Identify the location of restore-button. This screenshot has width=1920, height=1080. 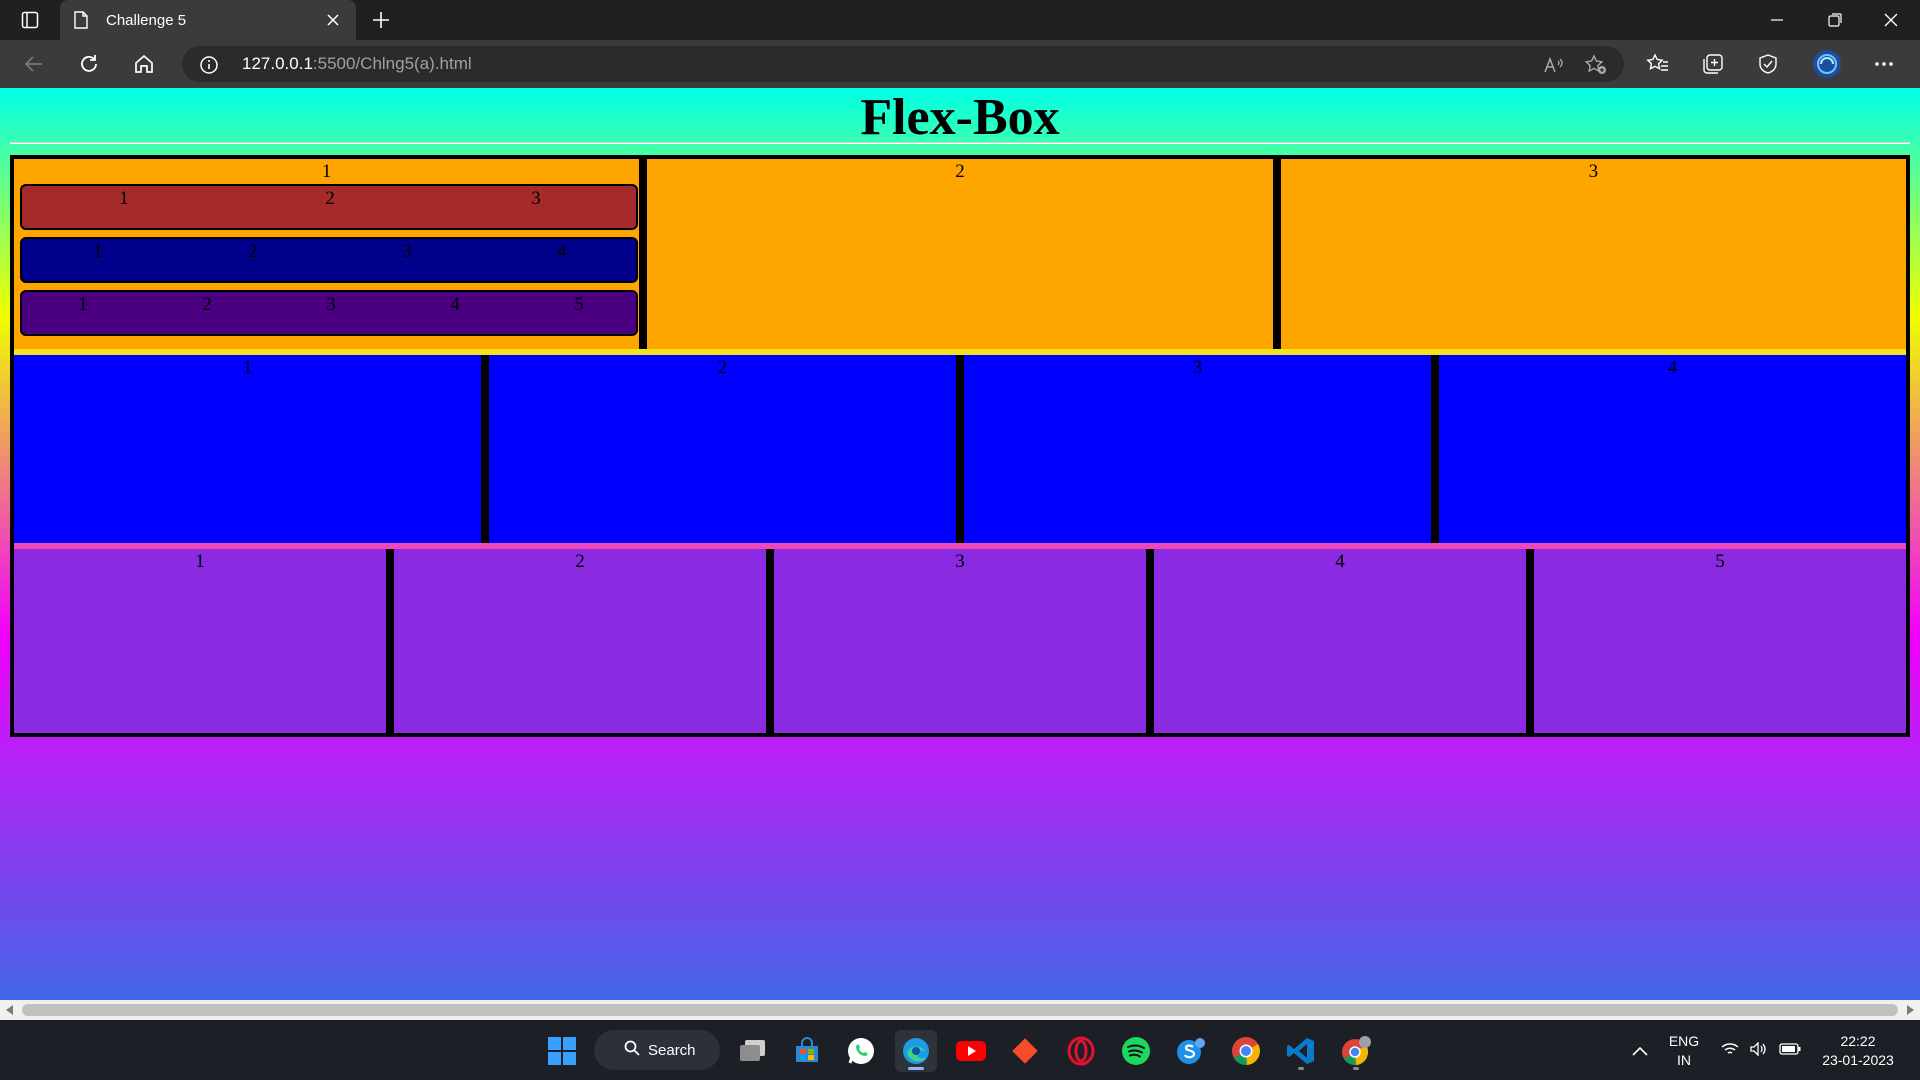
(1835, 20).